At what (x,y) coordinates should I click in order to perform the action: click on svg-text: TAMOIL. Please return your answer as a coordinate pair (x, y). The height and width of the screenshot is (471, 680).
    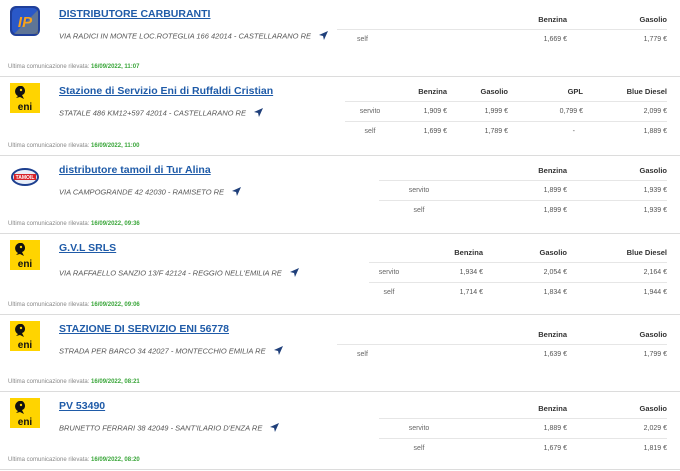
    Looking at the image, I should click on (25, 178).